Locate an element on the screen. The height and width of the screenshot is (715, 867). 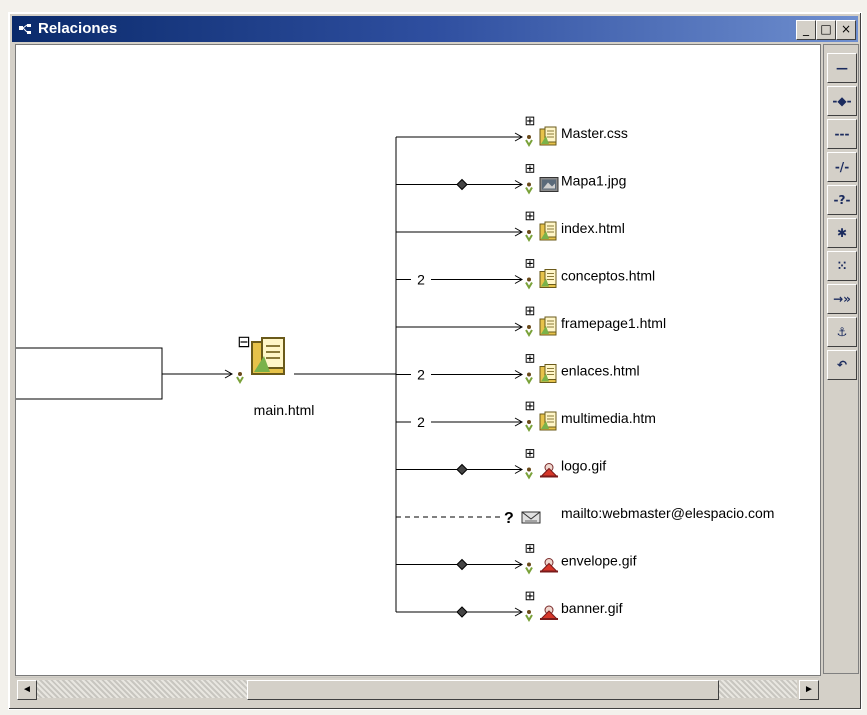
undo-tool-icon: ↶ is located at coordinates (842, 365).